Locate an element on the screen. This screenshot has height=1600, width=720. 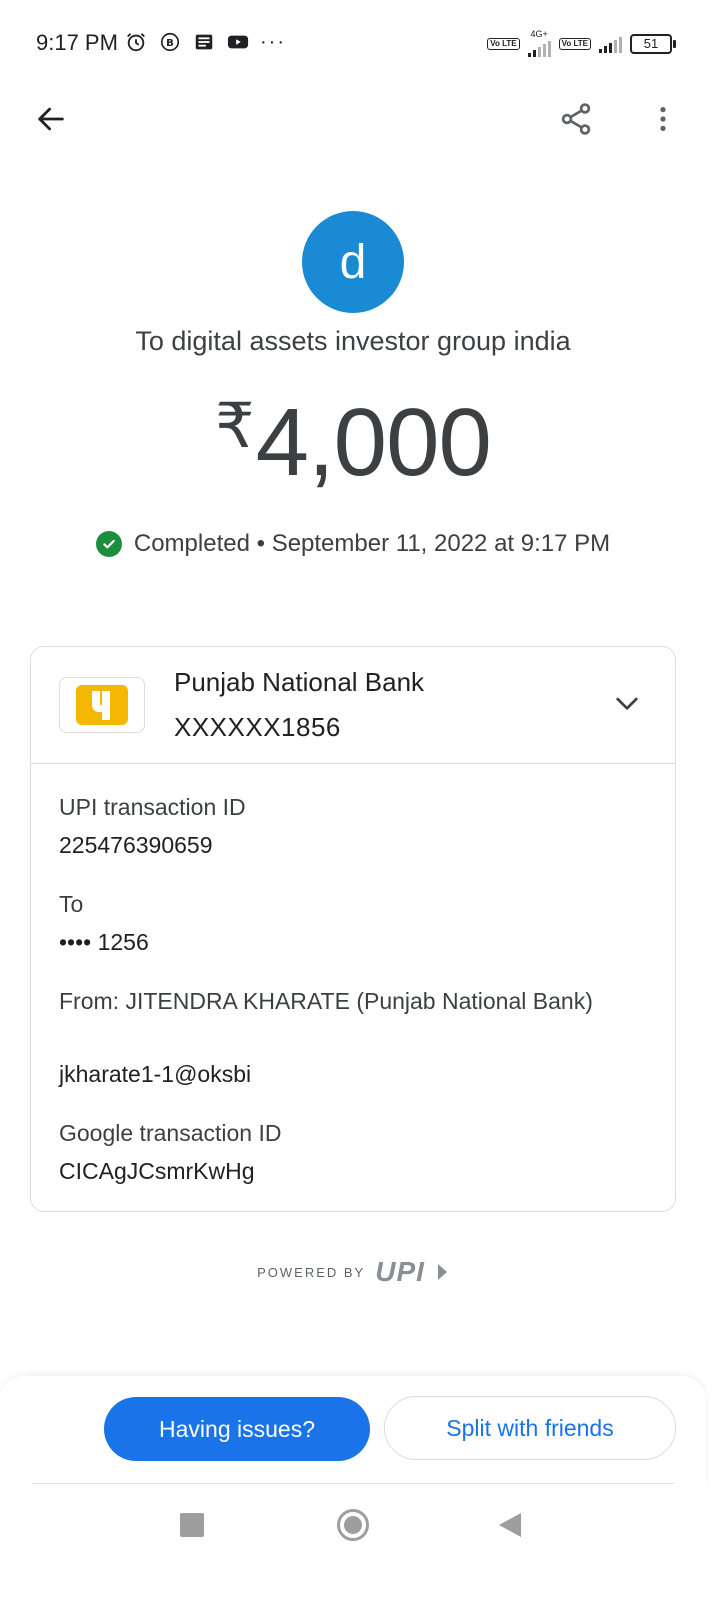
currency-symbol: ₹ is located at coordinates (234, 426).